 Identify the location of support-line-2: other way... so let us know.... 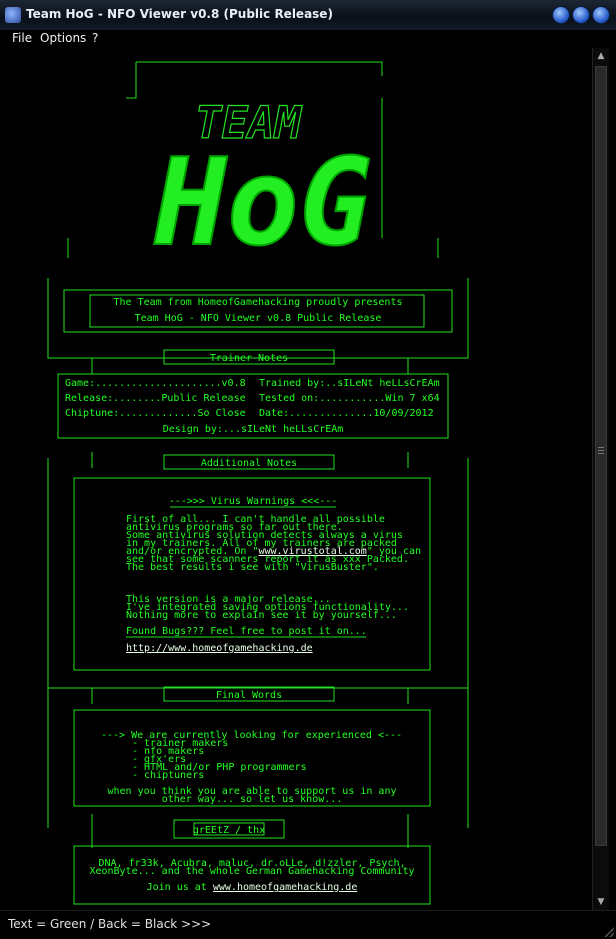
(252, 799).